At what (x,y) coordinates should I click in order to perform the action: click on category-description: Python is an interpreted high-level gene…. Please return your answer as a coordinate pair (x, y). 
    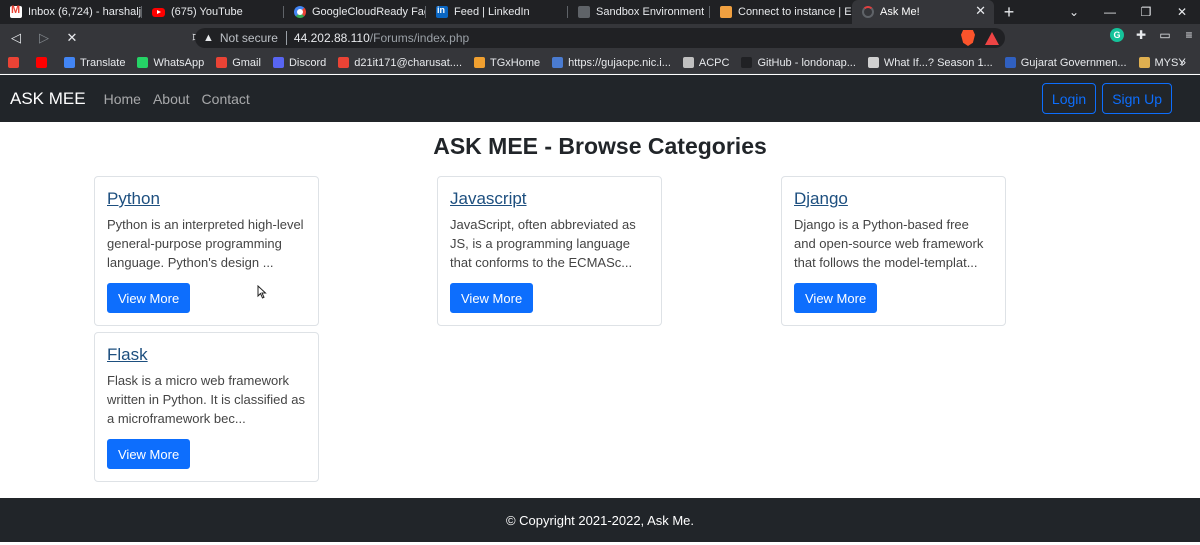
    Looking at the image, I should click on (205, 243).